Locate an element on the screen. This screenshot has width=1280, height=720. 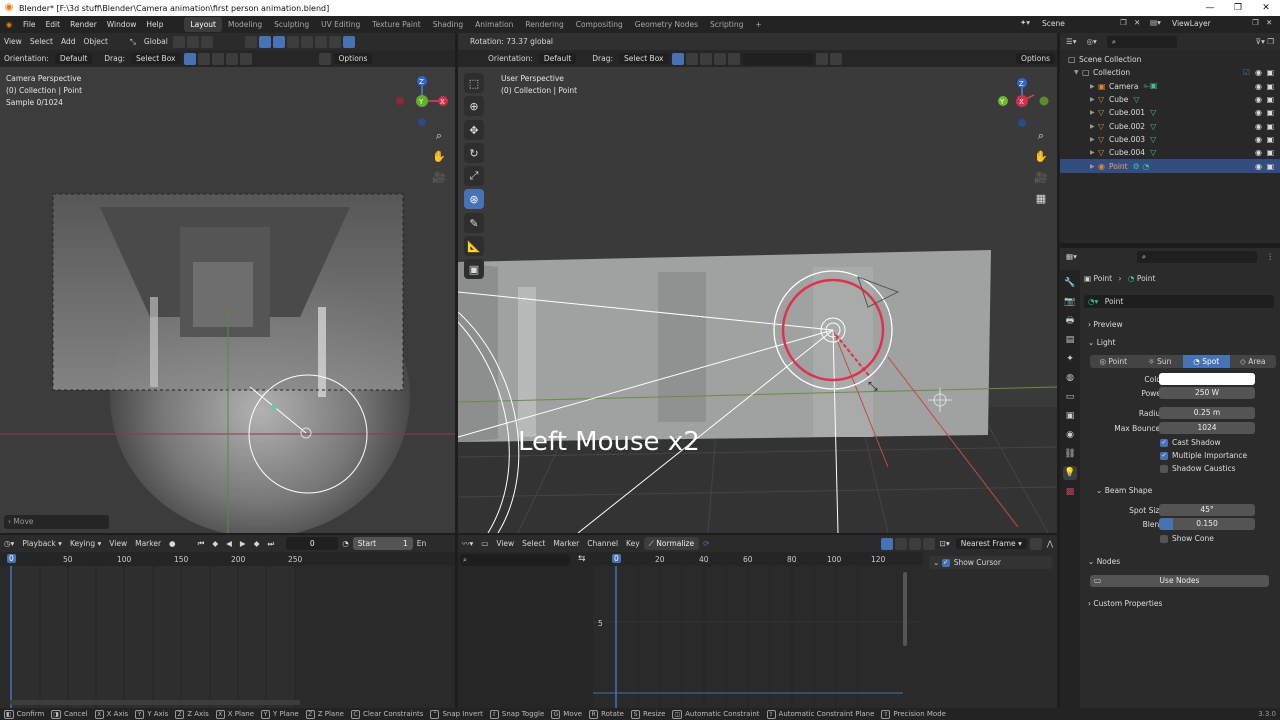
annotate-tool-icon: ✎ is located at coordinates (474, 223).